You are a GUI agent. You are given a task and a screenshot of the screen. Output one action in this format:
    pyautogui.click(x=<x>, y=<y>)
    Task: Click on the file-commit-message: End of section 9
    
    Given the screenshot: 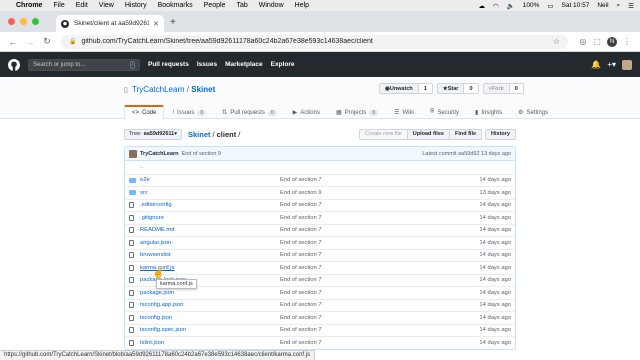 What is the action you would take?
    pyautogui.click(x=355, y=193)
    